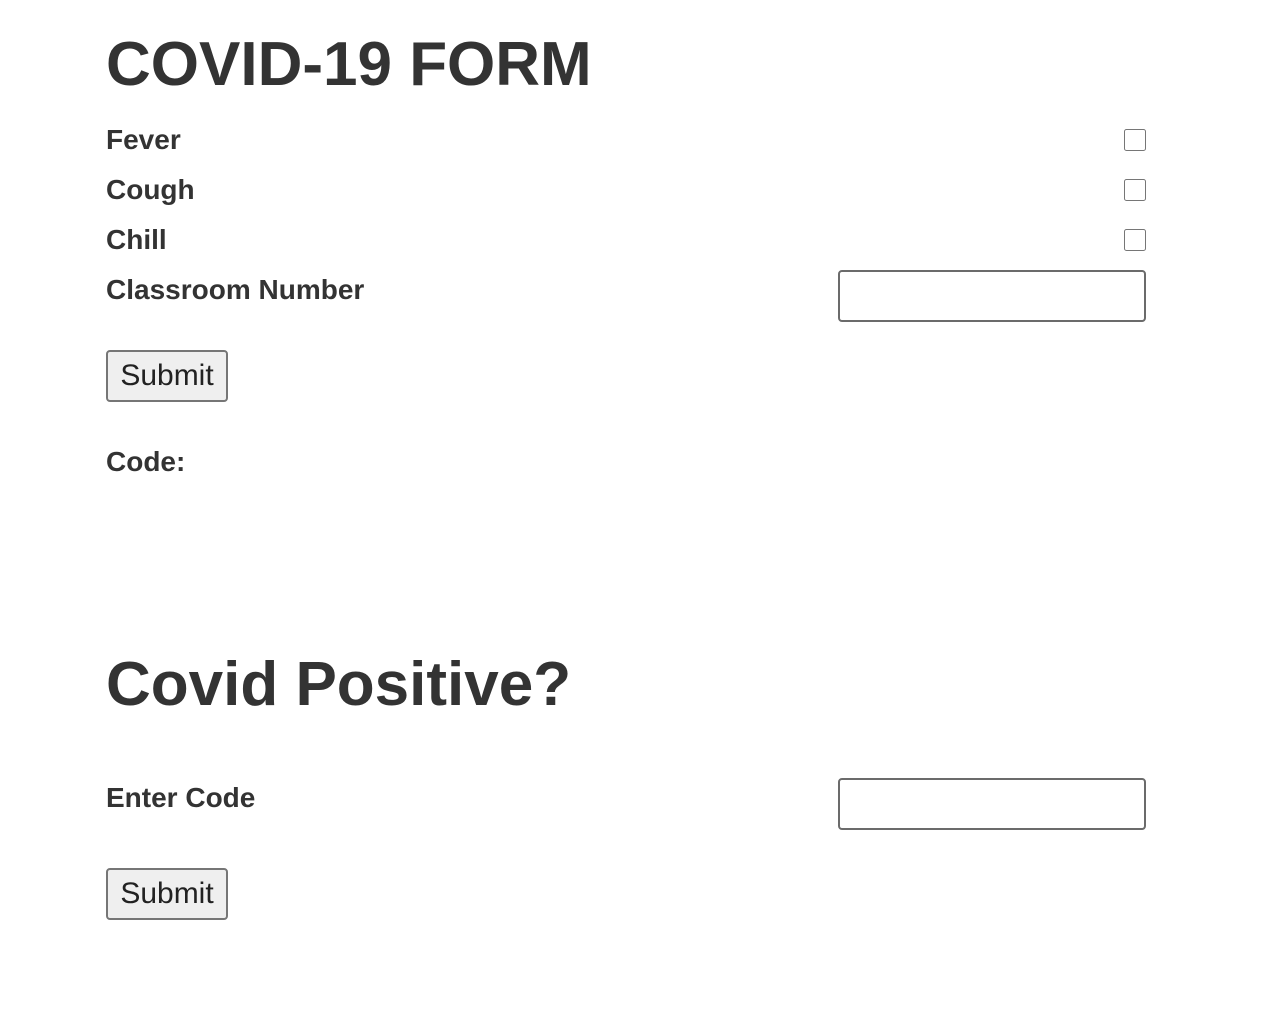 Image resolution: width=1276 pixels, height=1020 pixels. What do you see at coordinates (992, 296) in the screenshot?
I see `classroom-number-input` at bounding box center [992, 296].